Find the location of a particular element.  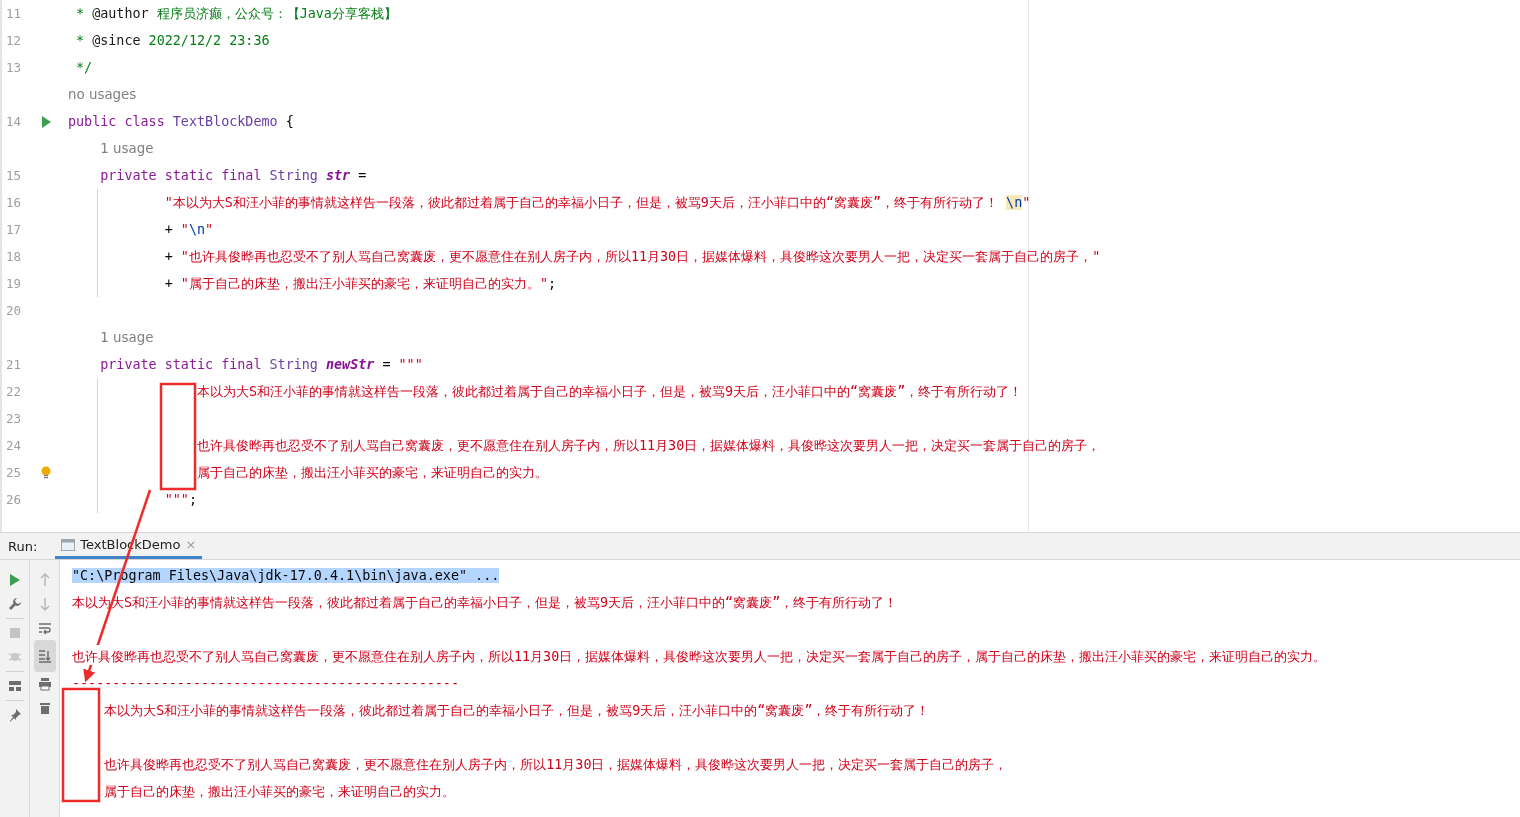

line-number: 16 is located at coordinates (14, 202).